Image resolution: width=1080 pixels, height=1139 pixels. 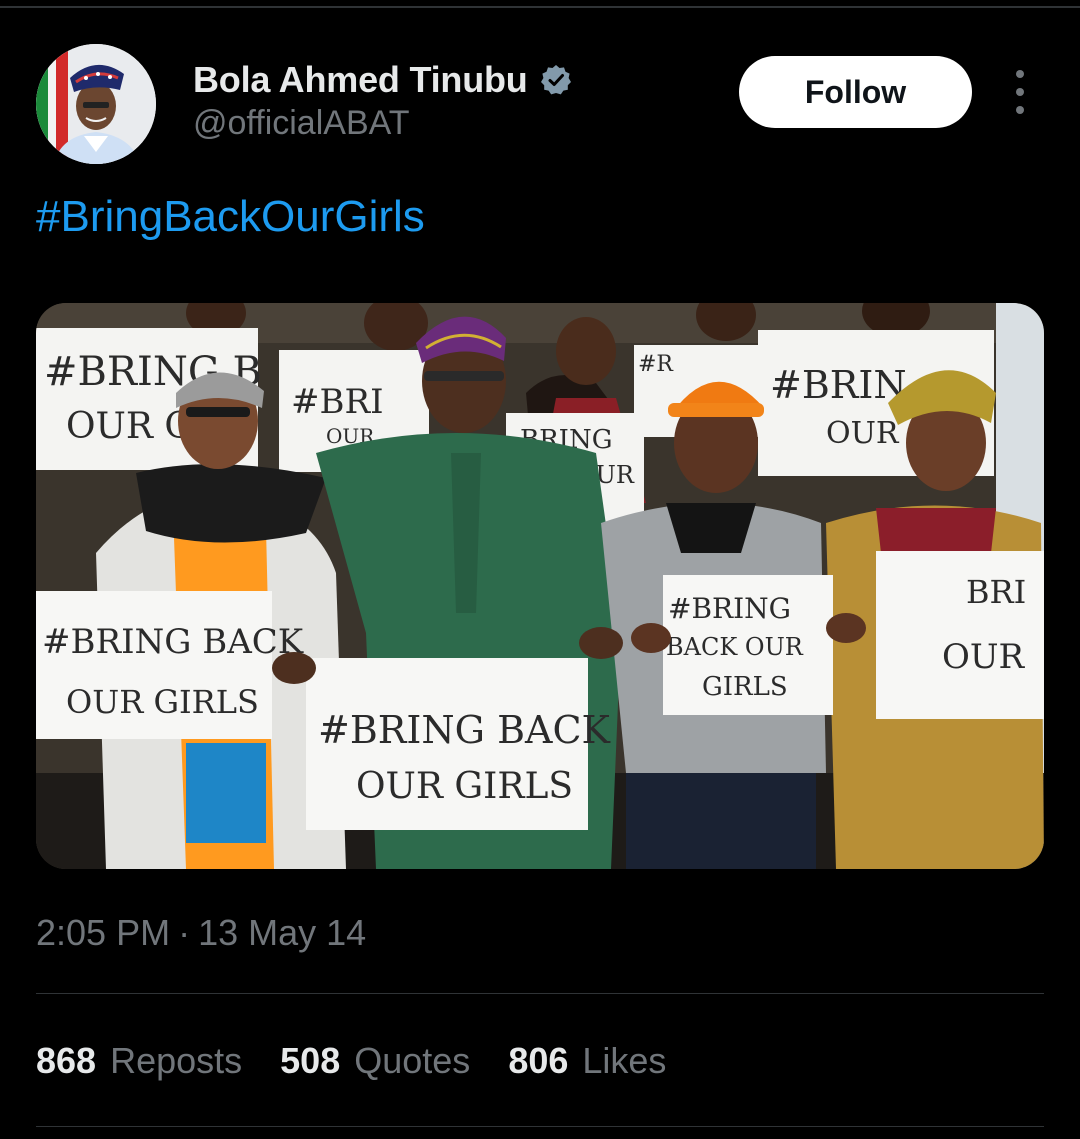 What do you see at coordinates (337, 402) in the screenshot?
I see `svg-text: #BRI` at bounding box center [337, 402].